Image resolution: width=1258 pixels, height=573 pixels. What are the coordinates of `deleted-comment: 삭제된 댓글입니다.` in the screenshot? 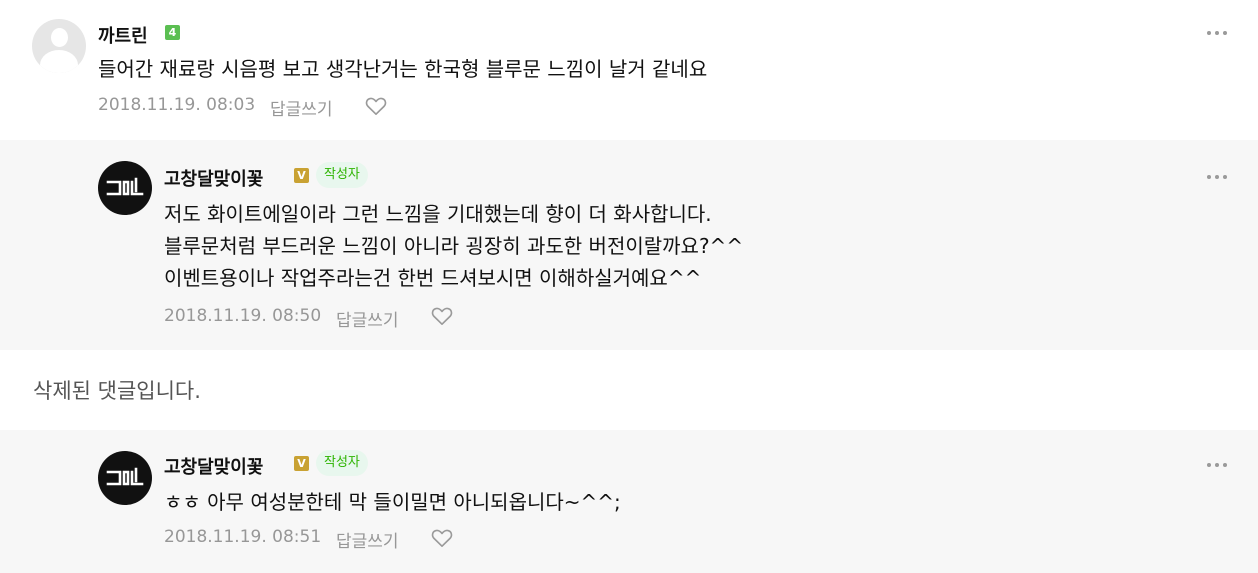 It's located at (629, 390).